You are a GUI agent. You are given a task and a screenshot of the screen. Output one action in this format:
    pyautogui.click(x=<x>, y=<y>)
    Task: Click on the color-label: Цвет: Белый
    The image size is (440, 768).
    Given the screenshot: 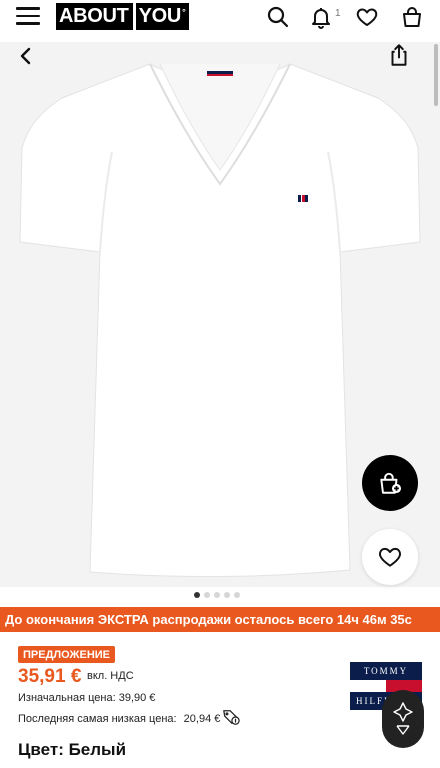 What is the action you would take?
    pyautogui.click(x=72, y=749)
    